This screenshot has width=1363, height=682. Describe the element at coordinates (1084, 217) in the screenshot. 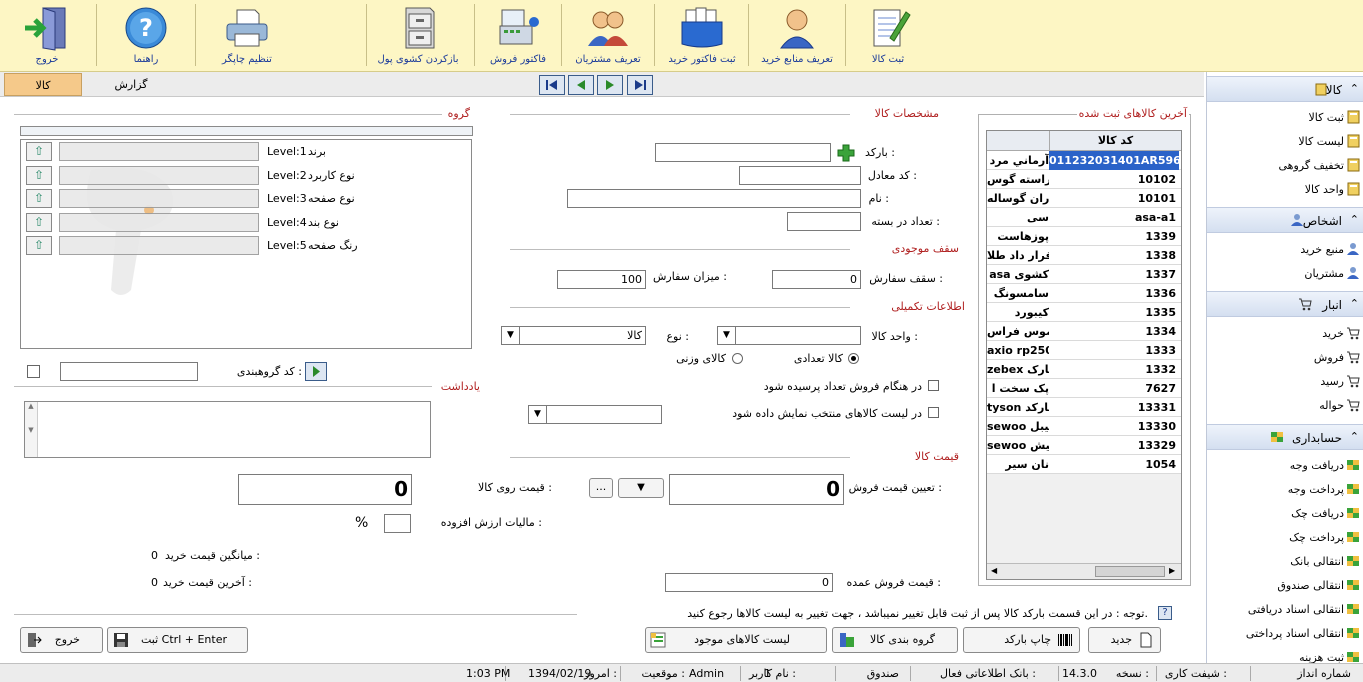

I see `table-row: سی asa-a1` at that location.